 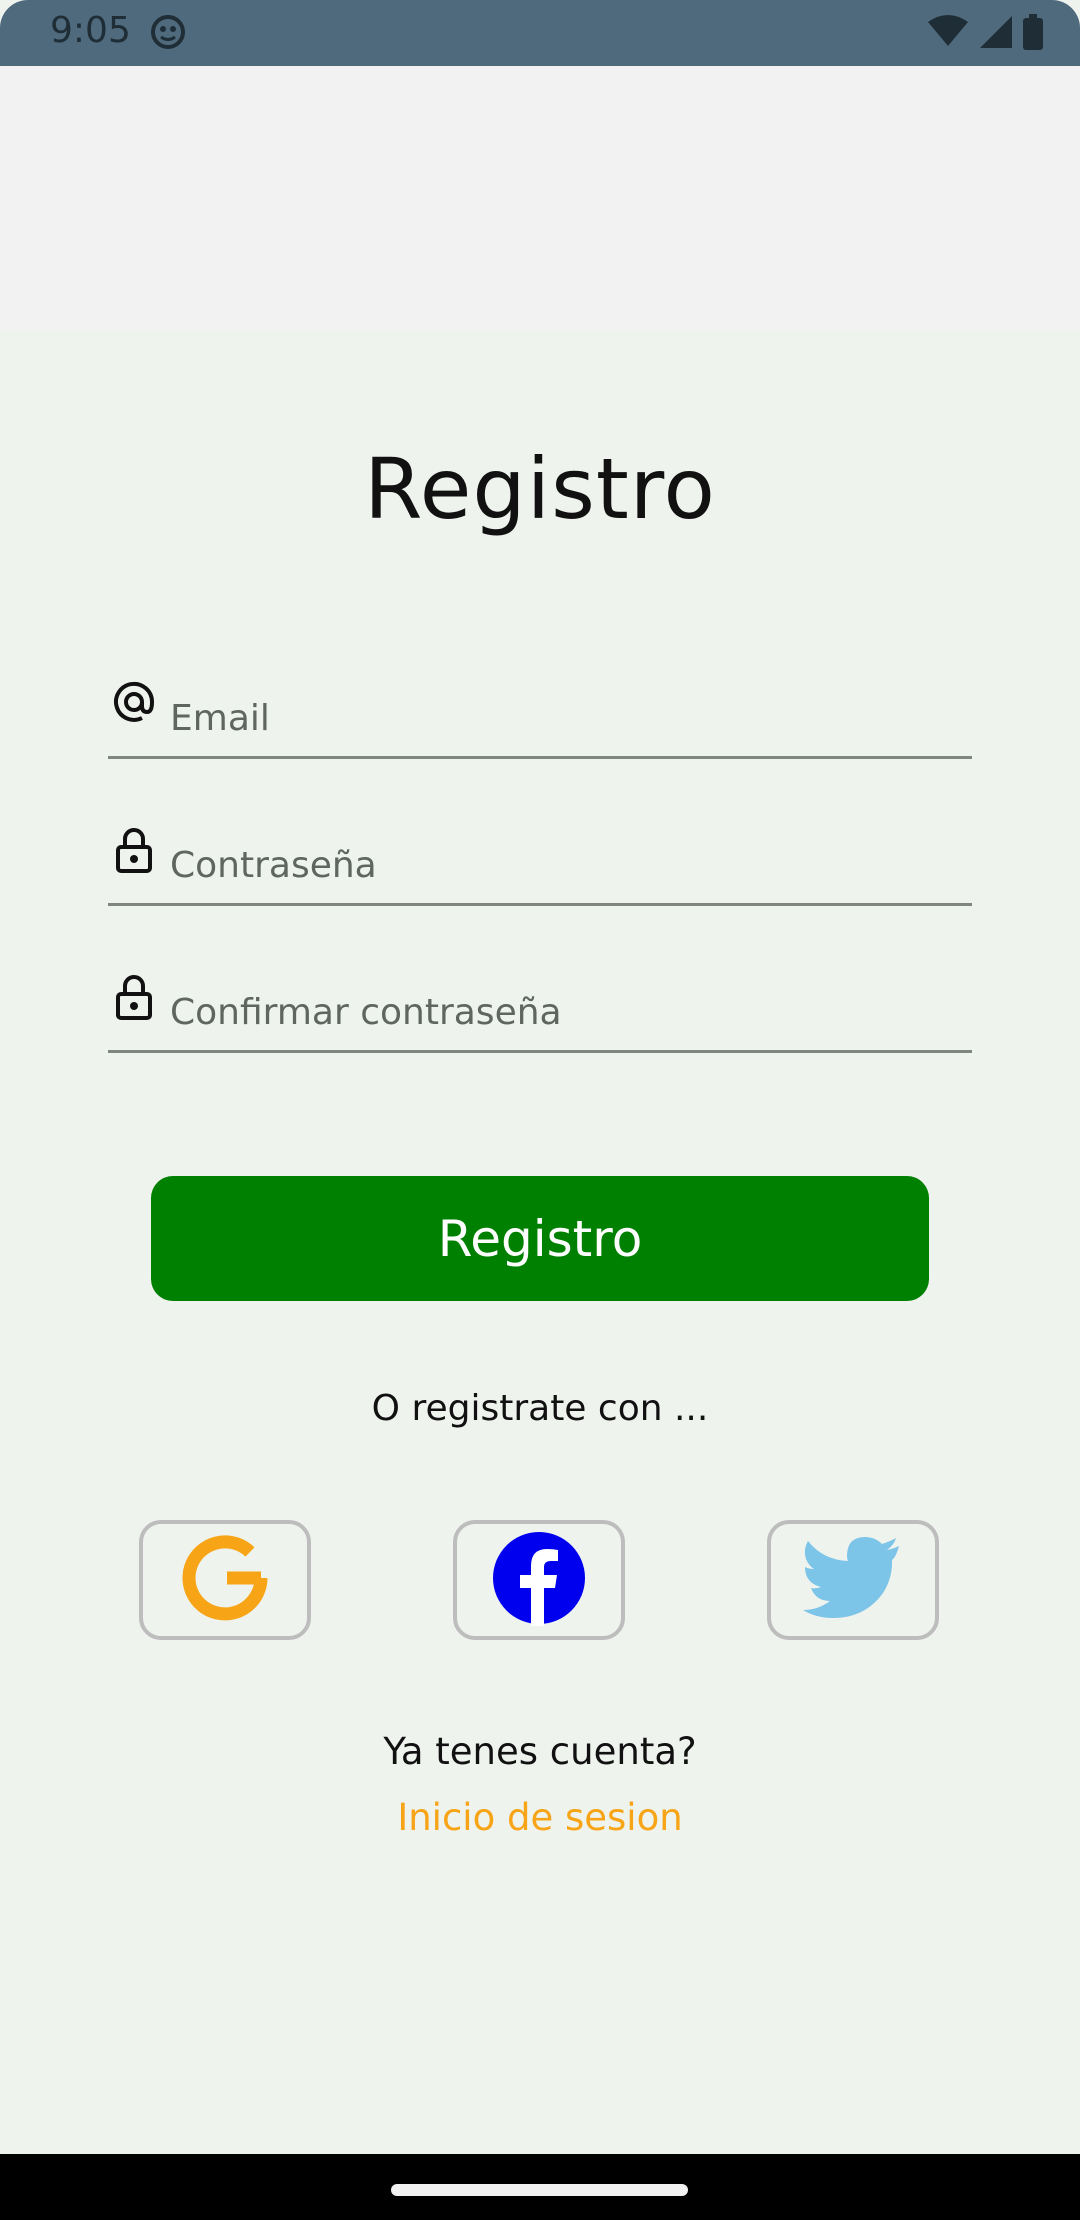 What do you see at coordinates (565, 718) in the screenshot?
I see `email-input` at bounding box center [565, 718].